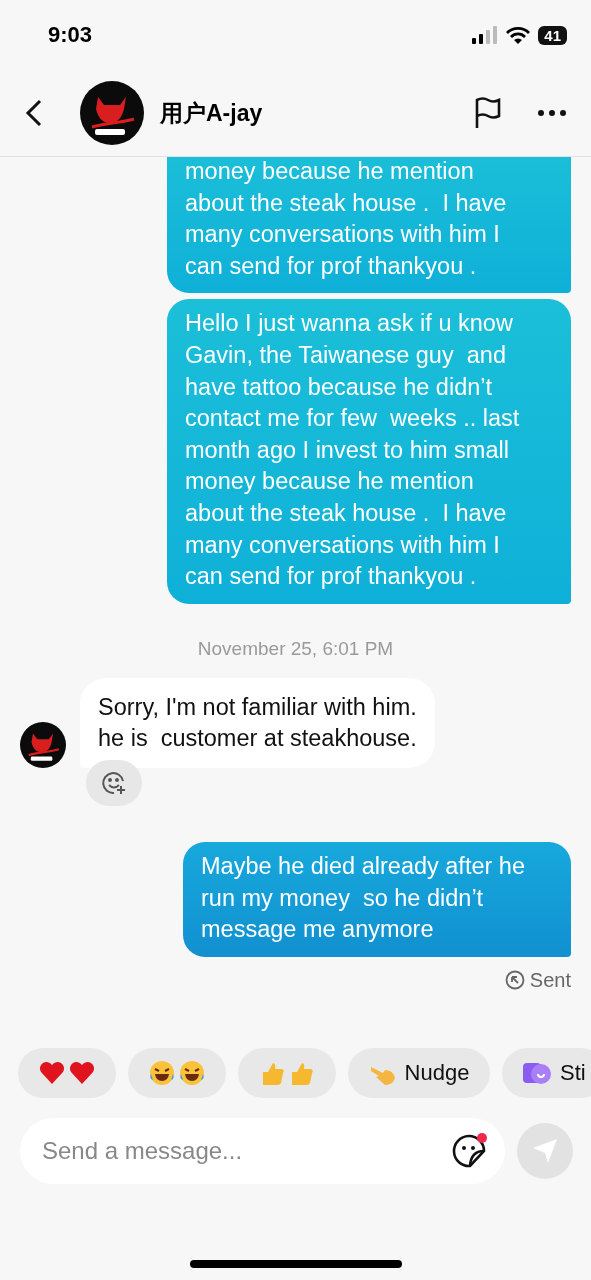  I want to click on wifi-icon, so click(518, 35).